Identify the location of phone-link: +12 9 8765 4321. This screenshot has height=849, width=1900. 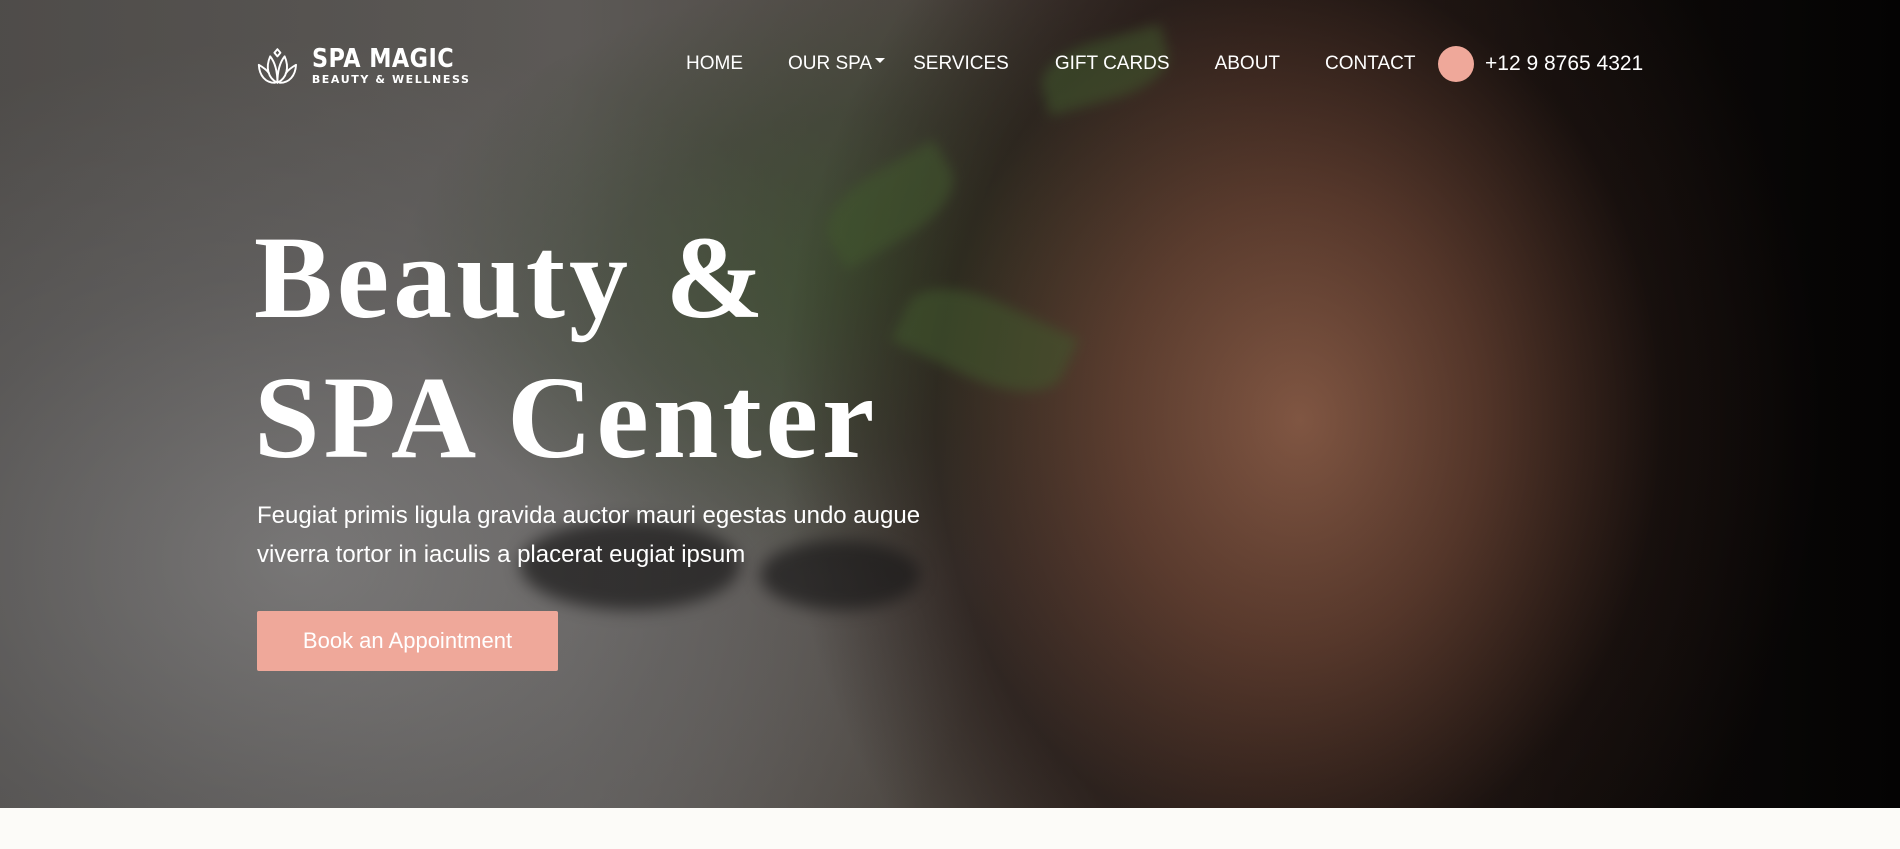
(1540, 64).